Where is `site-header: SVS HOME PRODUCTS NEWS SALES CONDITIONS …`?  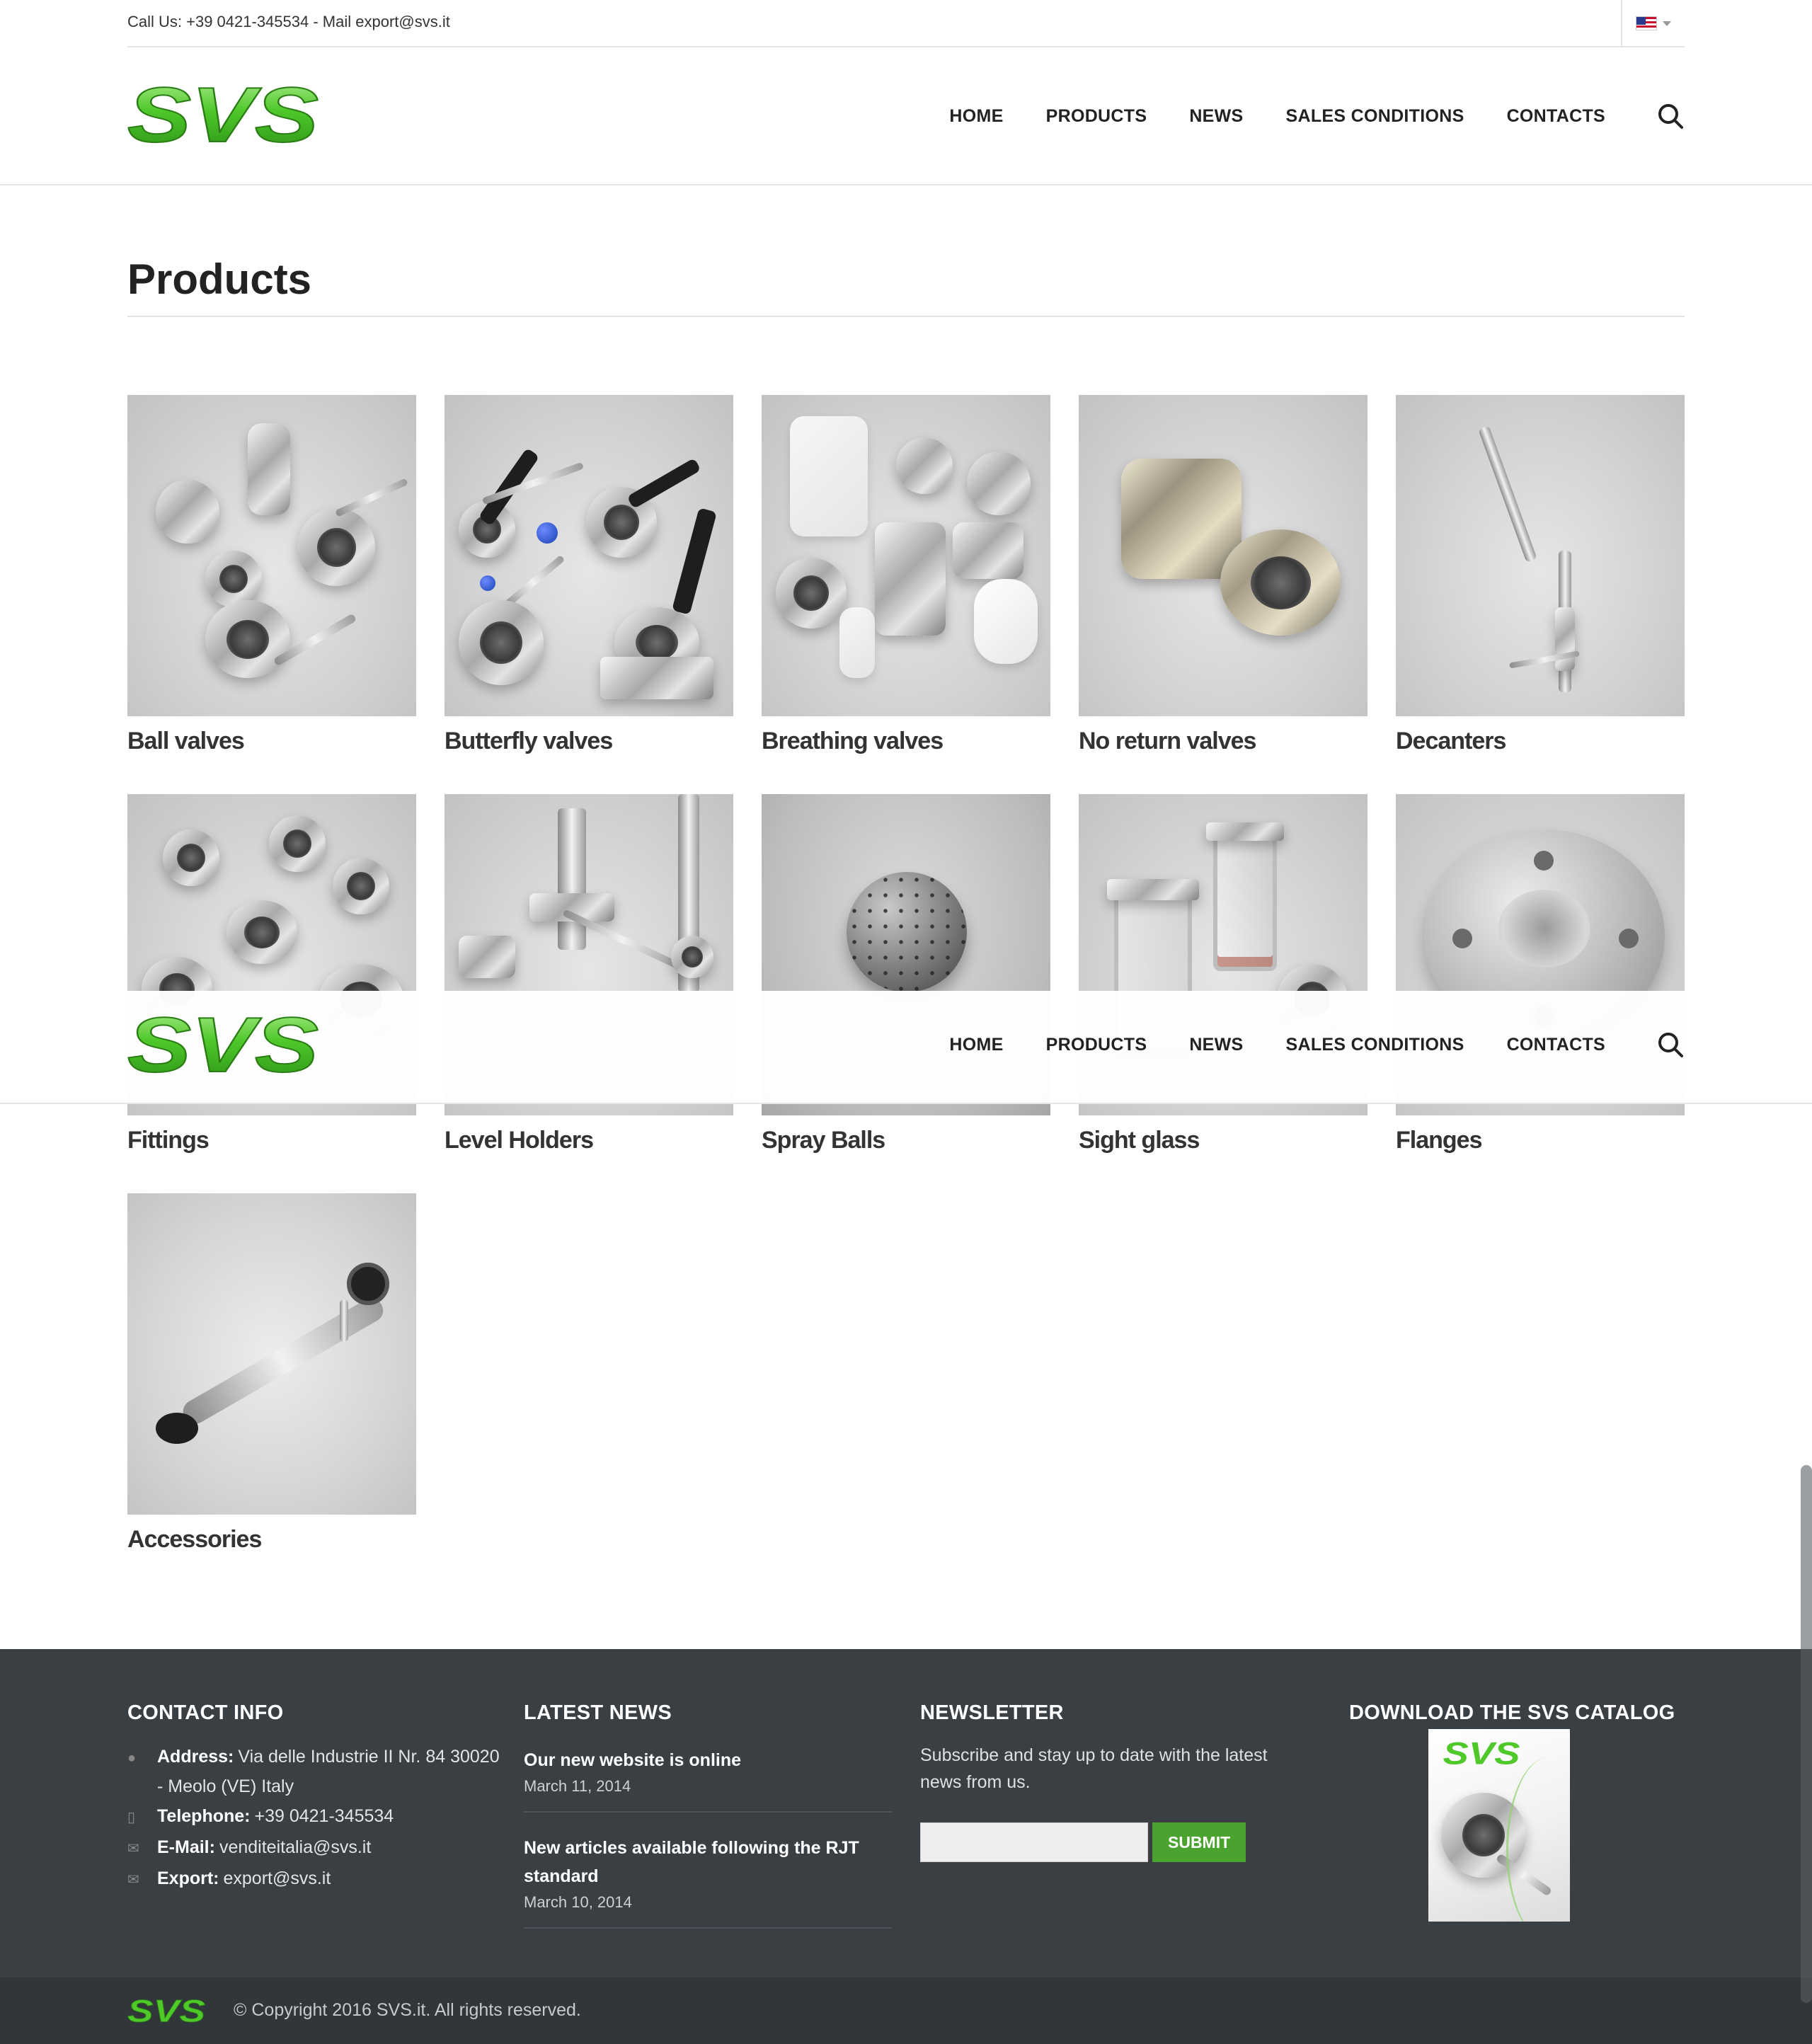
site-header: SVS HOME PRODUCTS NEWS SALES CONDITIONS … is located at coordinates (906, 117).